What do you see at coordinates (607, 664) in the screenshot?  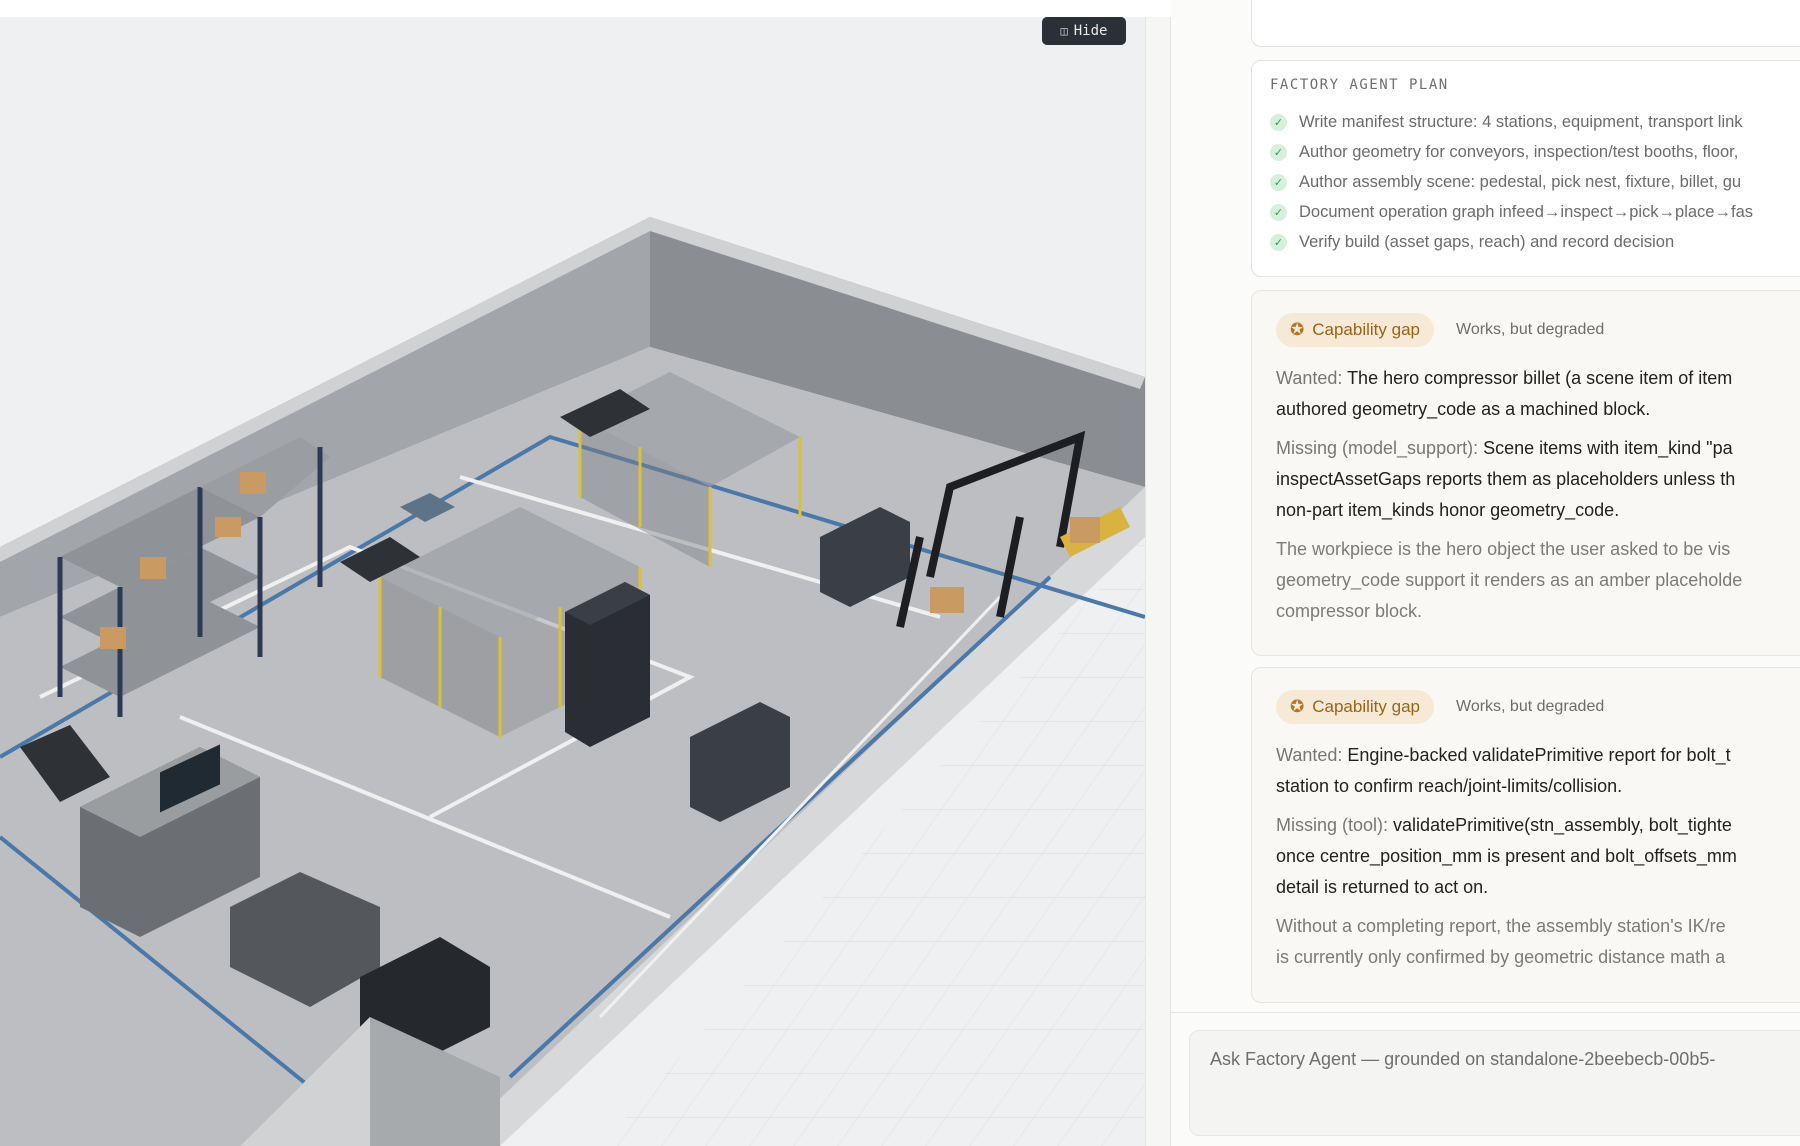 I see `press-machine` at bounding box center [607, 664].